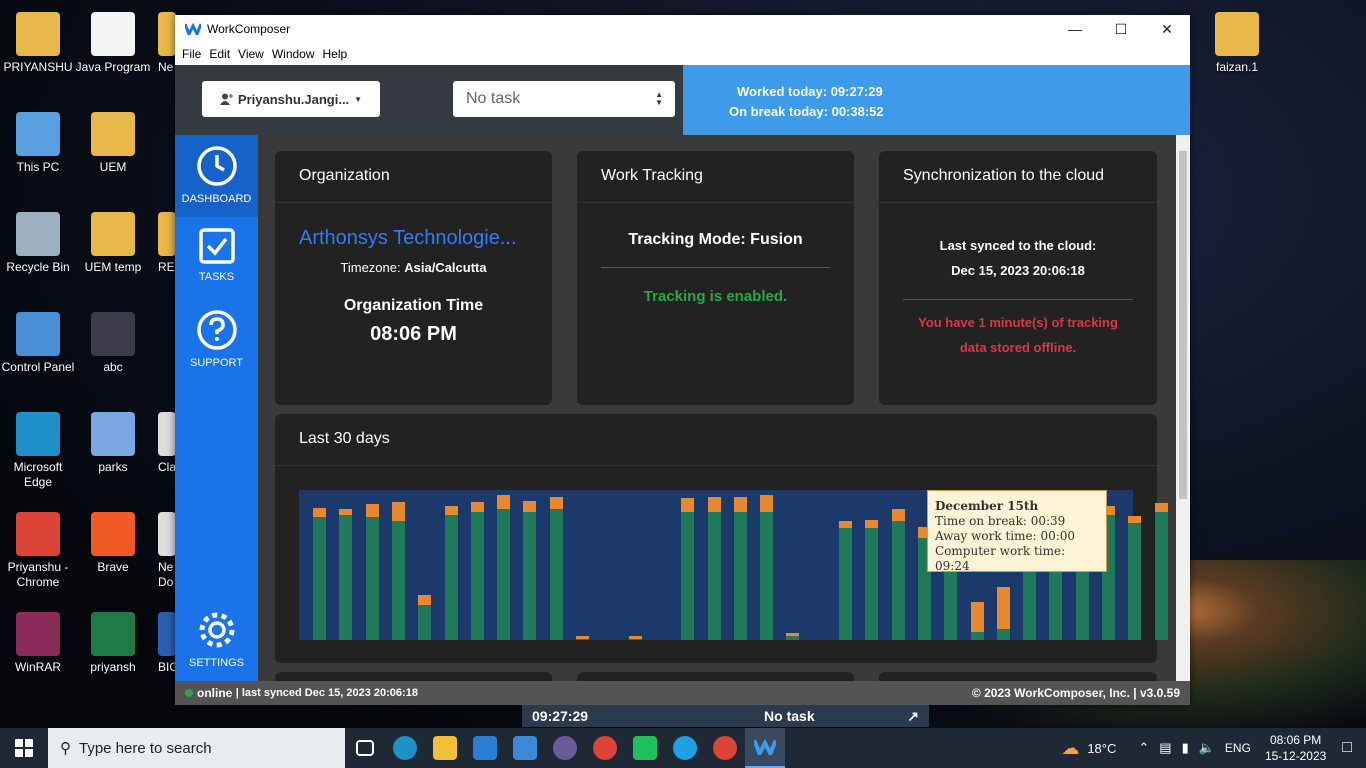 The image size is (1366, 768). I want to click on taskbar-search: ⚲ Type here to search, so click(196, 748).